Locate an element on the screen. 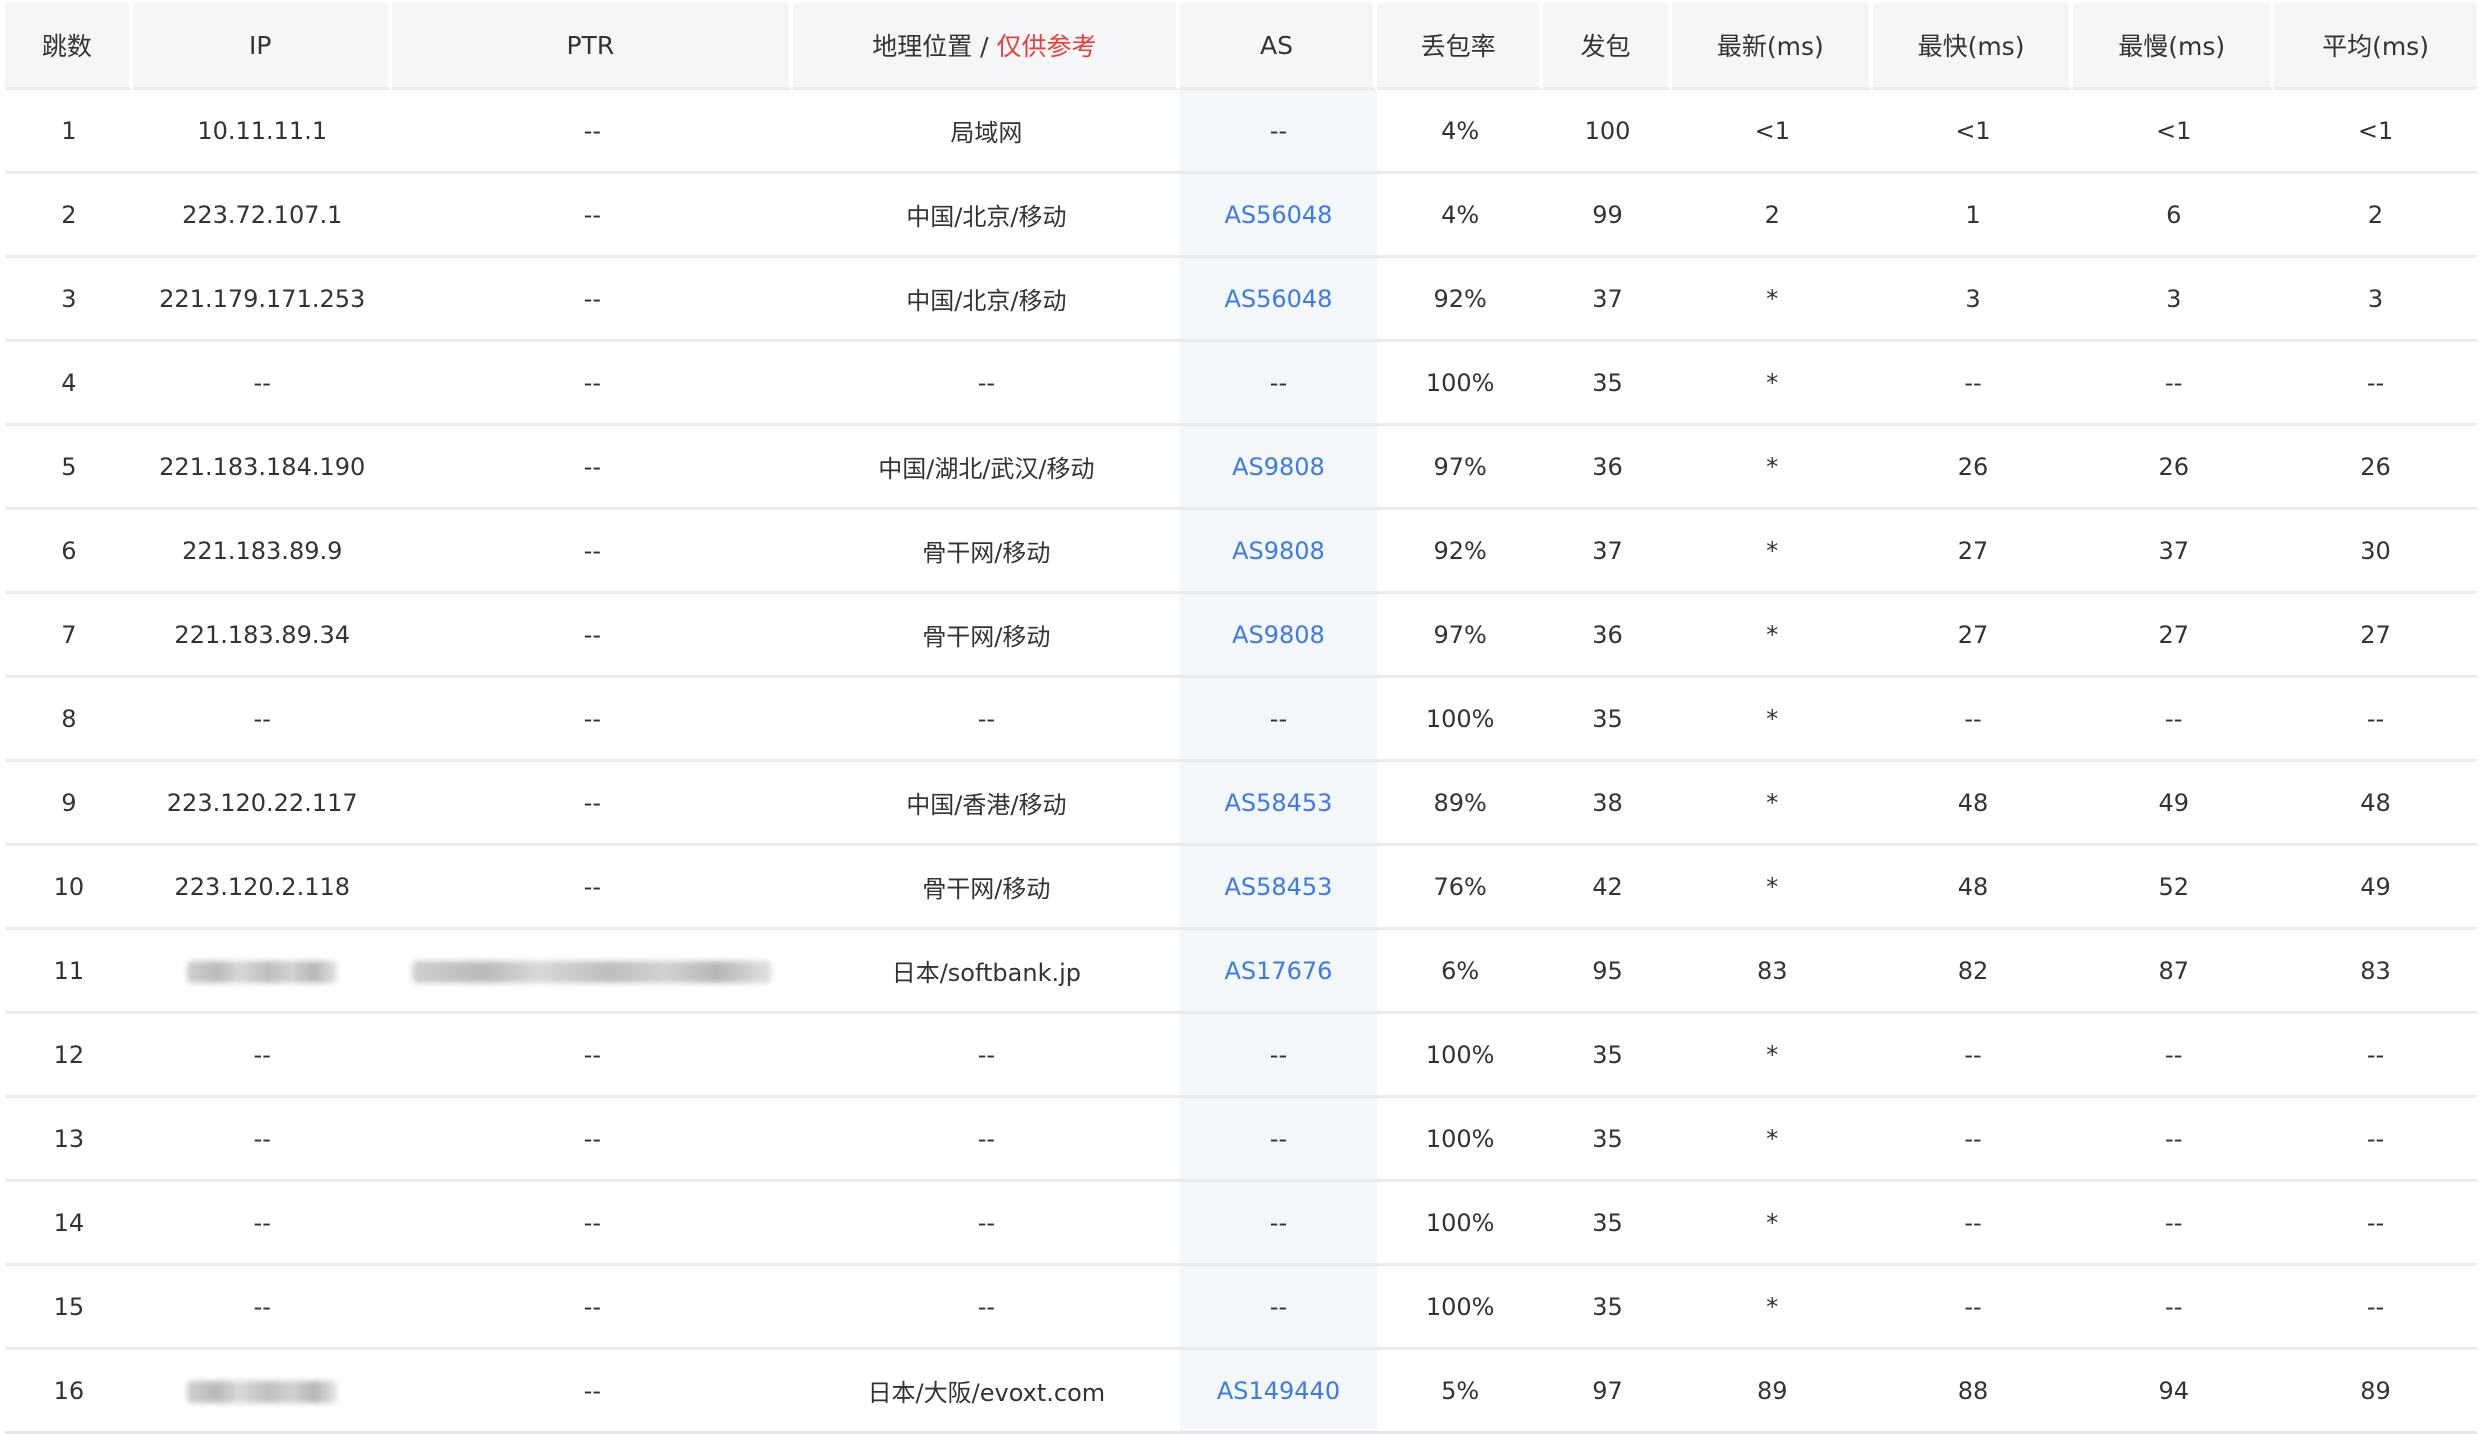 This screenshot has width=2482, height=1434. table-row: 13 -- -- -- -- 100% 35 * -- -- -- is located at coordinates (1241, 1140).